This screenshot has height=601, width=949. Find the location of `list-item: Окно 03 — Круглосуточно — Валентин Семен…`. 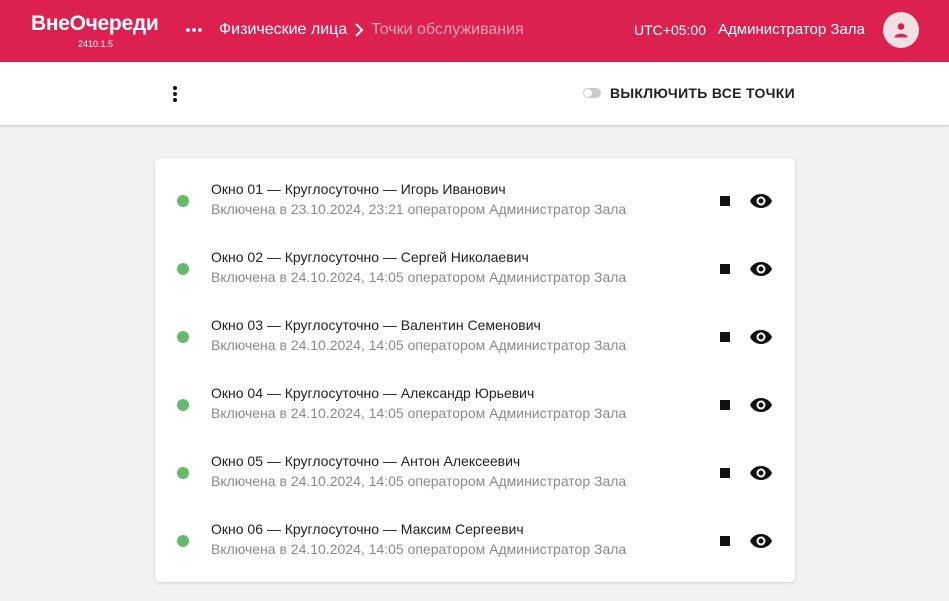

list-item: Окно 03 — Круглосуточно — Валентин Семен… is located at coordinates (475, 328).